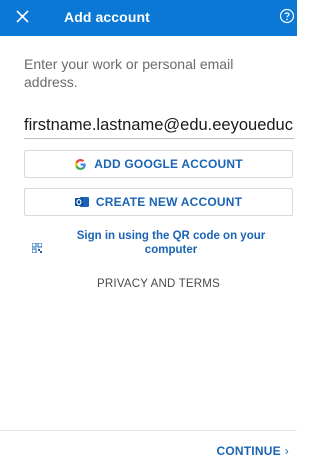  What do you see at coordinates (169, 202) in the screenshot?
I see `create-new-account-label: CREATE NEW ACCOUNT` at bounding box center [169, 202].